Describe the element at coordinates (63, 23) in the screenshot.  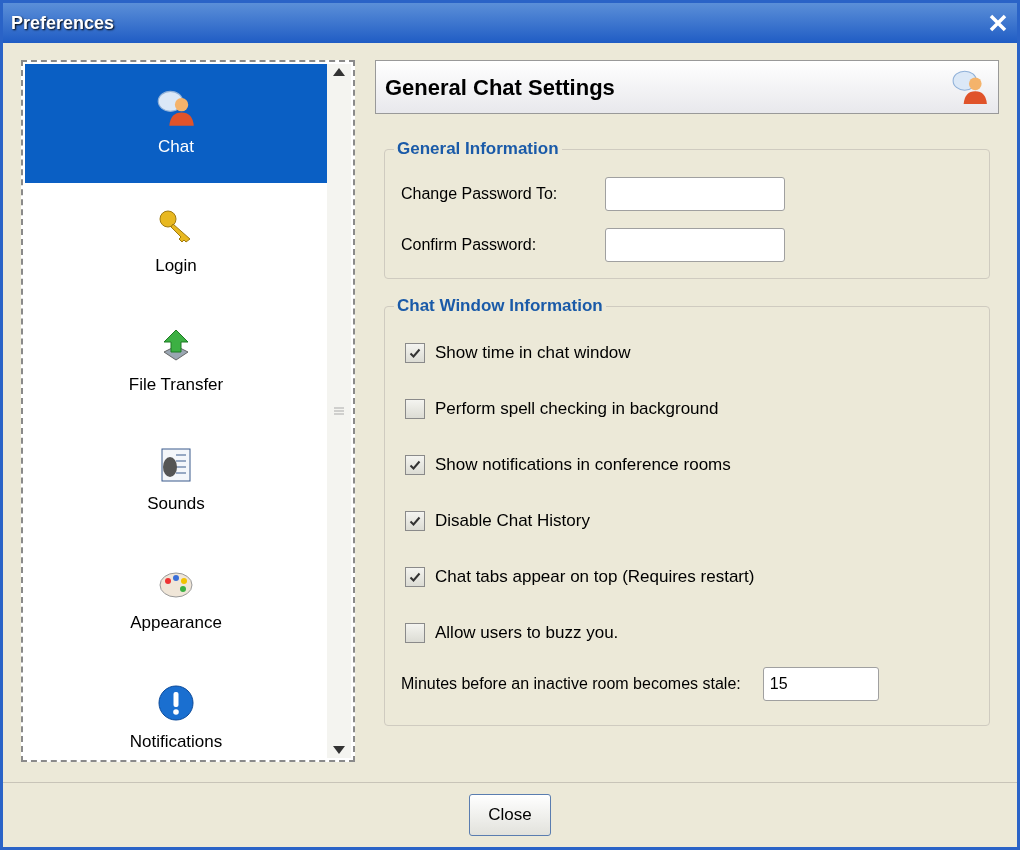
I see `window-title: Preferences` at that location.